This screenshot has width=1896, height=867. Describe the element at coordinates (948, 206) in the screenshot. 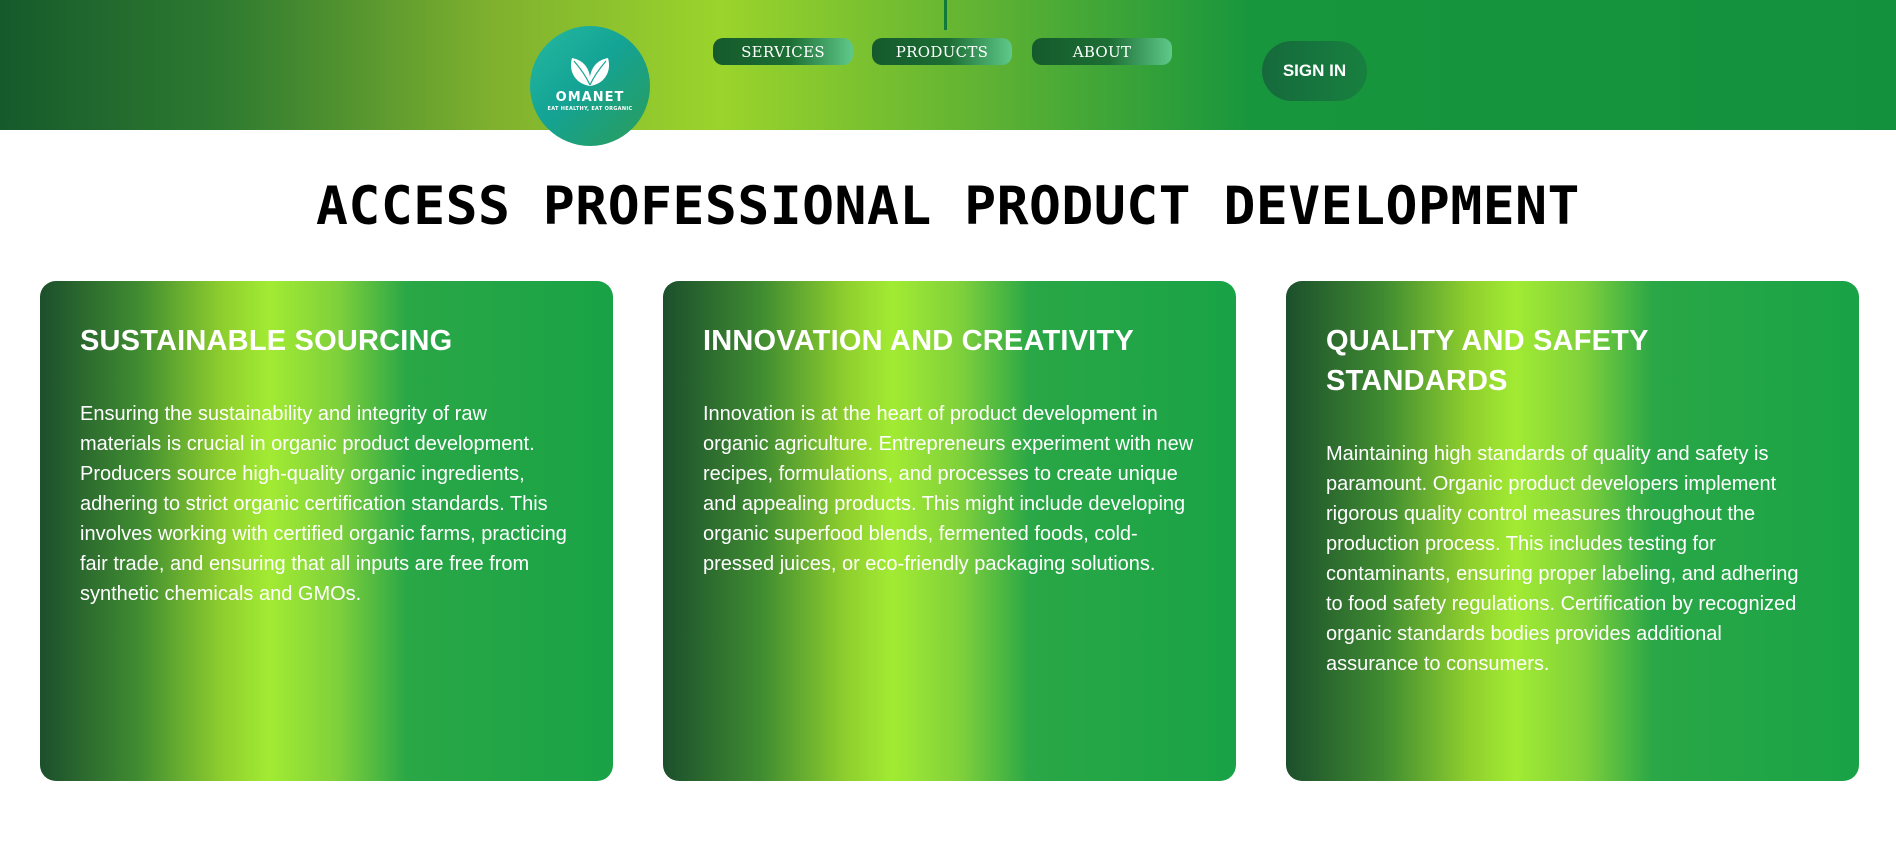

I see `page-title: ACCESS PROFESSIONAL PRODUCT DEVELOPMENT` at that location.